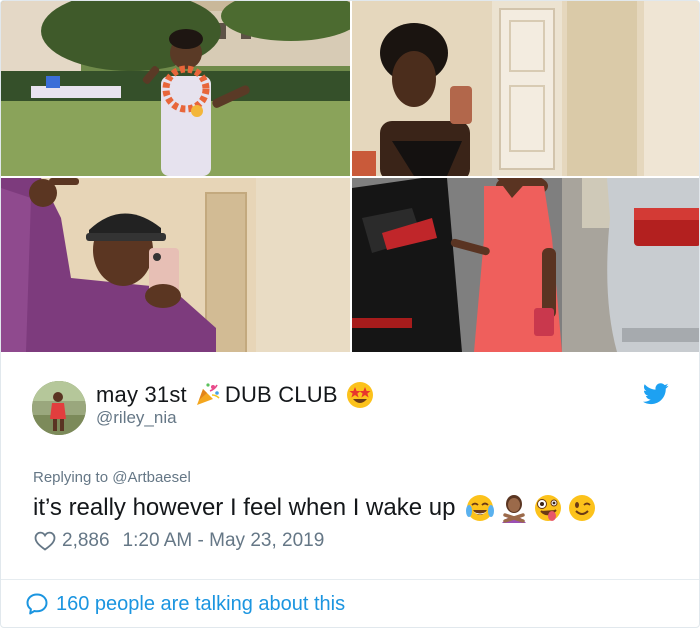  I want to click on party-popper-icon, so click(207, 395).